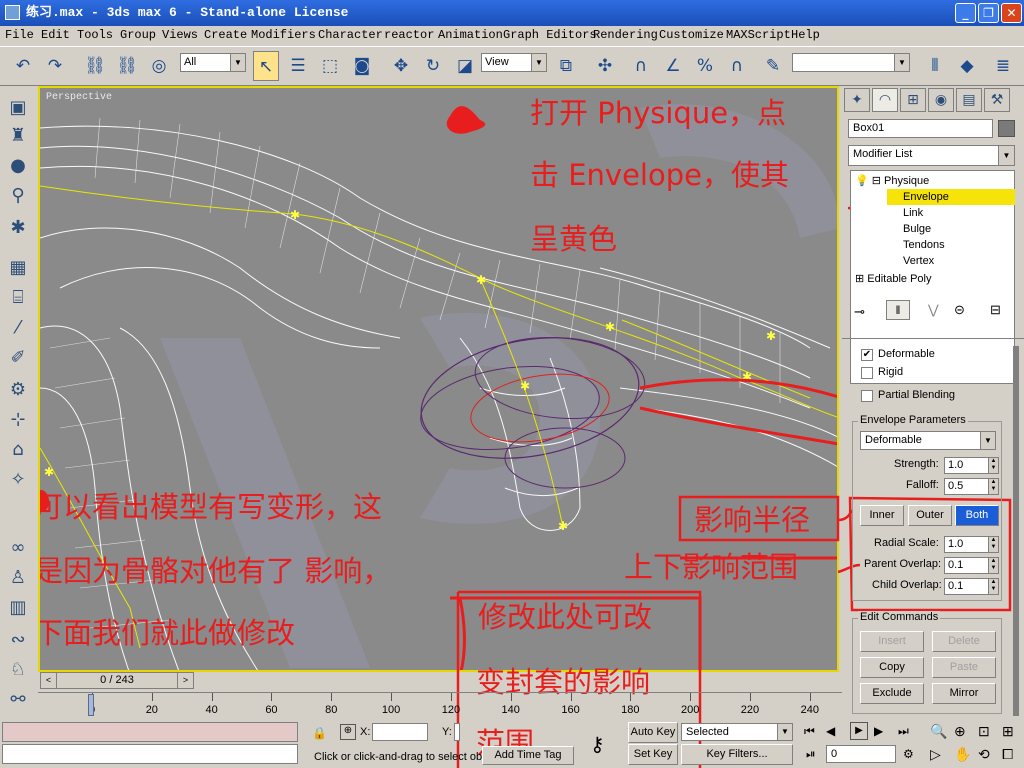  I want to click on unlink-icon: ⛓, so click(127, 66).